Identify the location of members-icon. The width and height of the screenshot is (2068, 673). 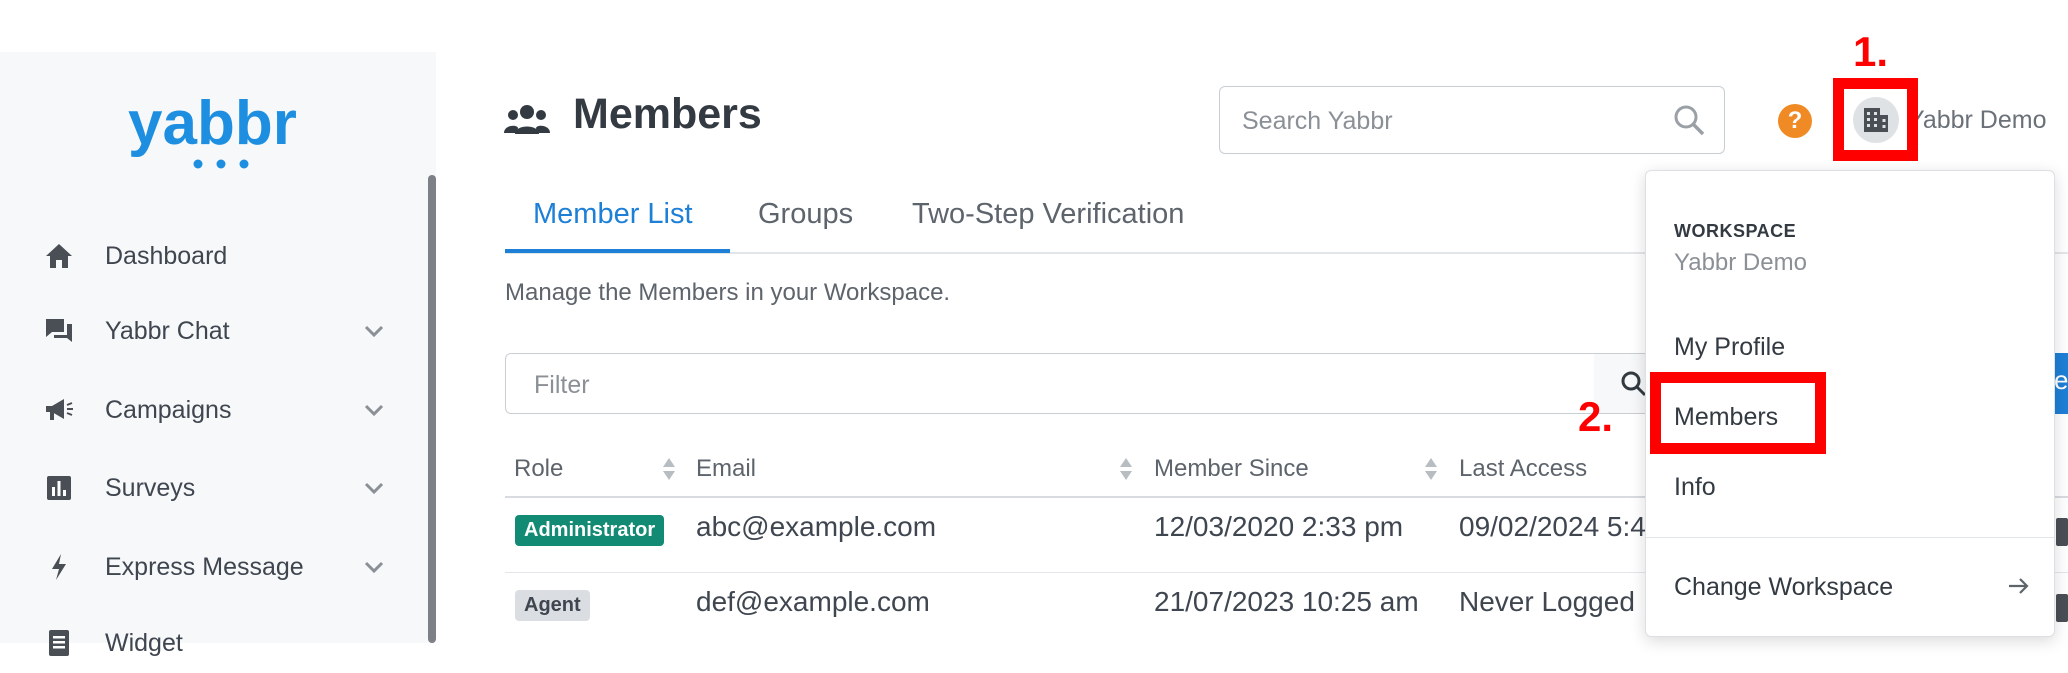
(527, 119).